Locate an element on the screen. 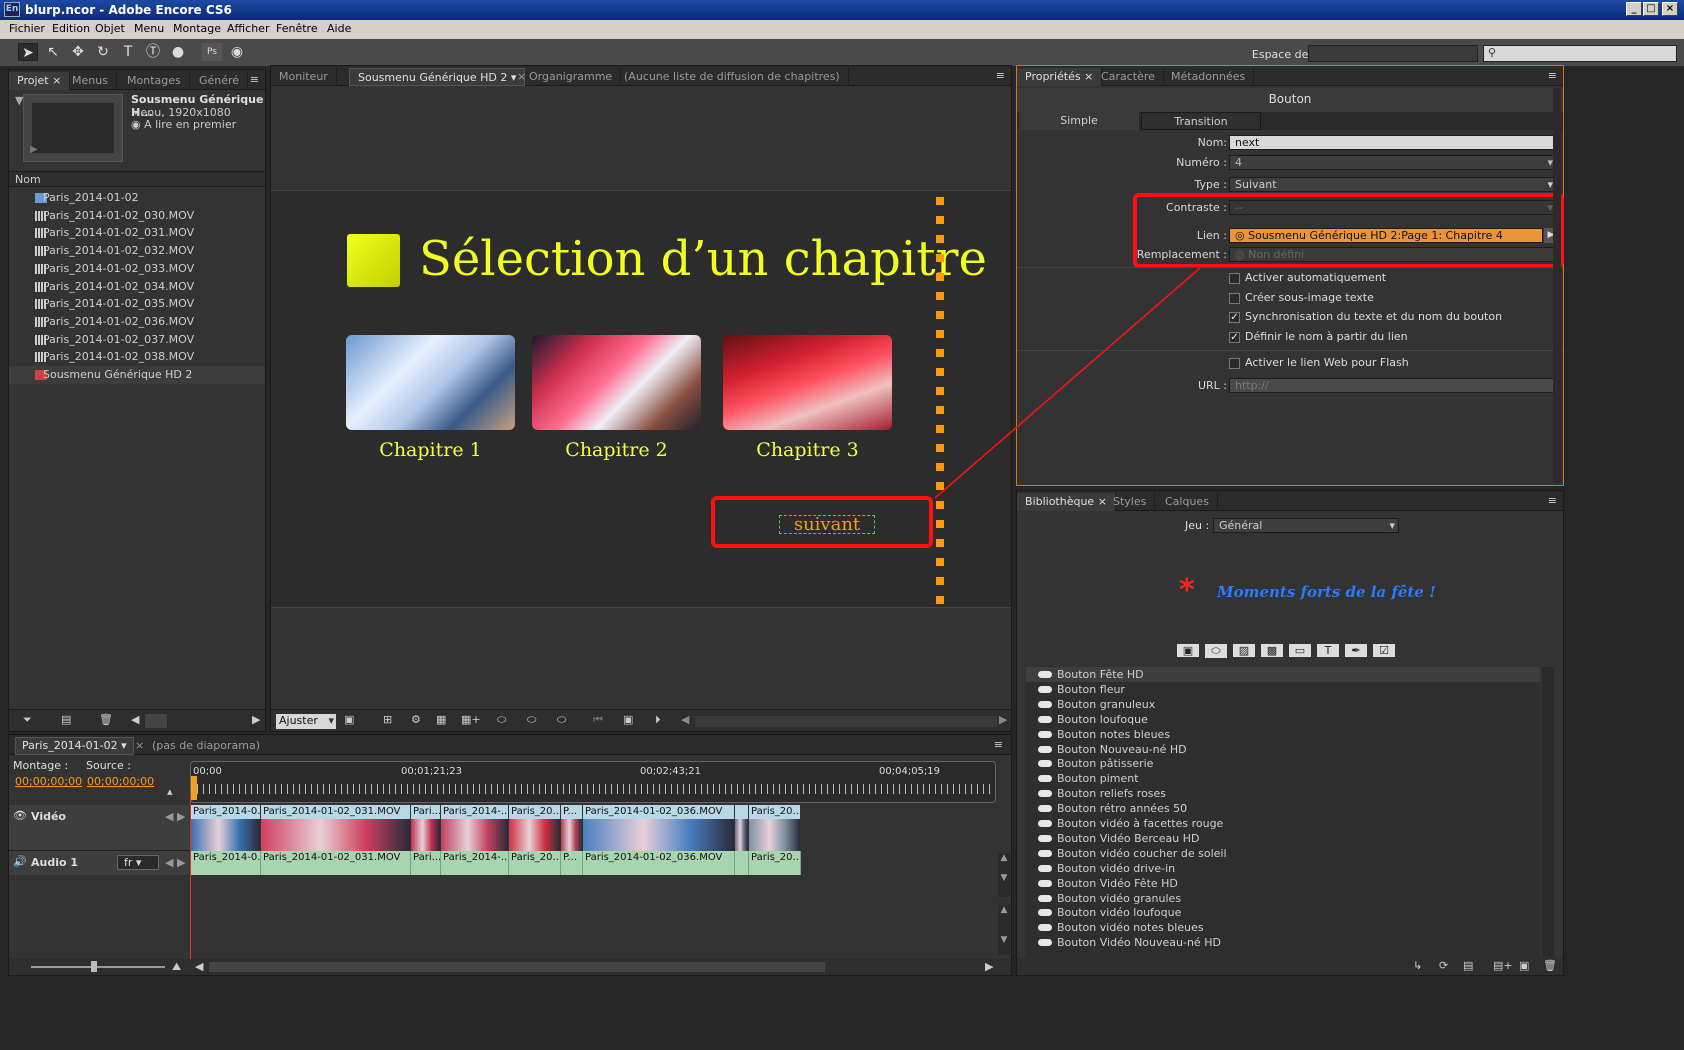  timeline-h-scrollbar is located at coordinates (517, 967).